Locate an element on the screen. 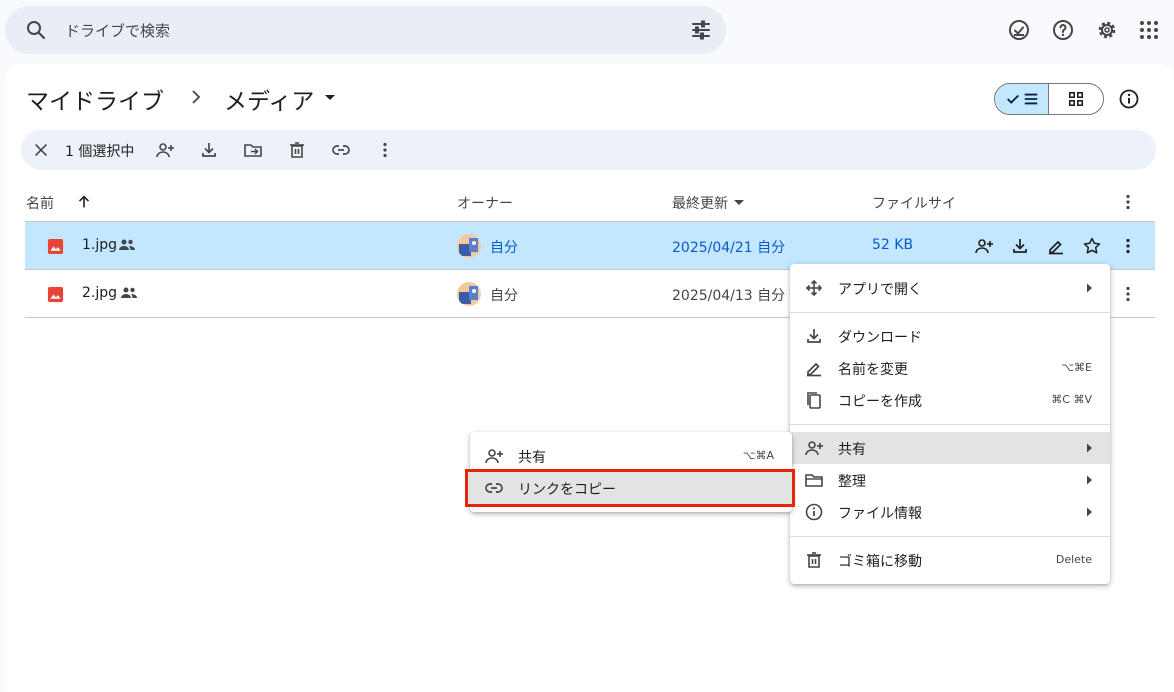 The height and width of the screenshot is (692, 1174). open-with-move-icon is located at coordinates (814, 288).